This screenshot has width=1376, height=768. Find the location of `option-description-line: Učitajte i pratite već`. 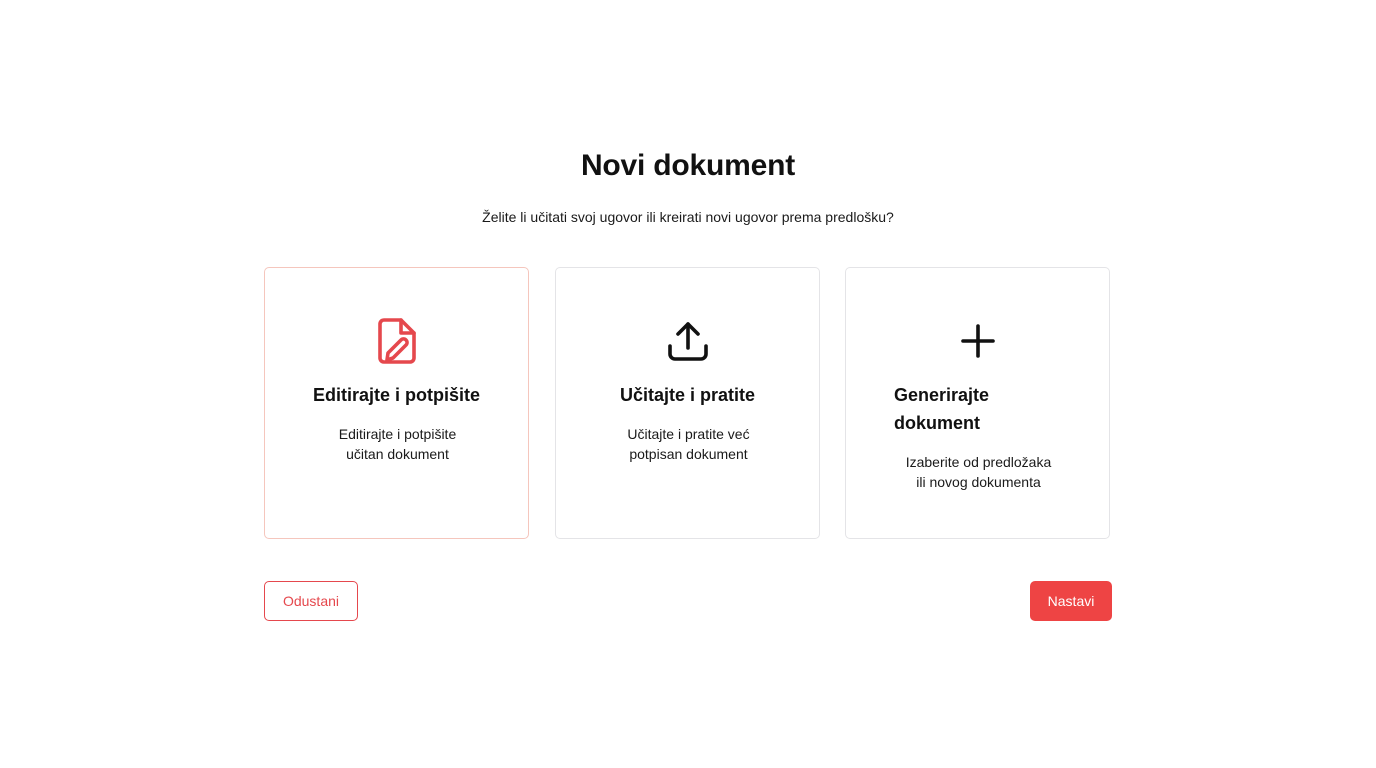

option-description-line: Učitajte i pratite već is located at coordinates (688, 434).